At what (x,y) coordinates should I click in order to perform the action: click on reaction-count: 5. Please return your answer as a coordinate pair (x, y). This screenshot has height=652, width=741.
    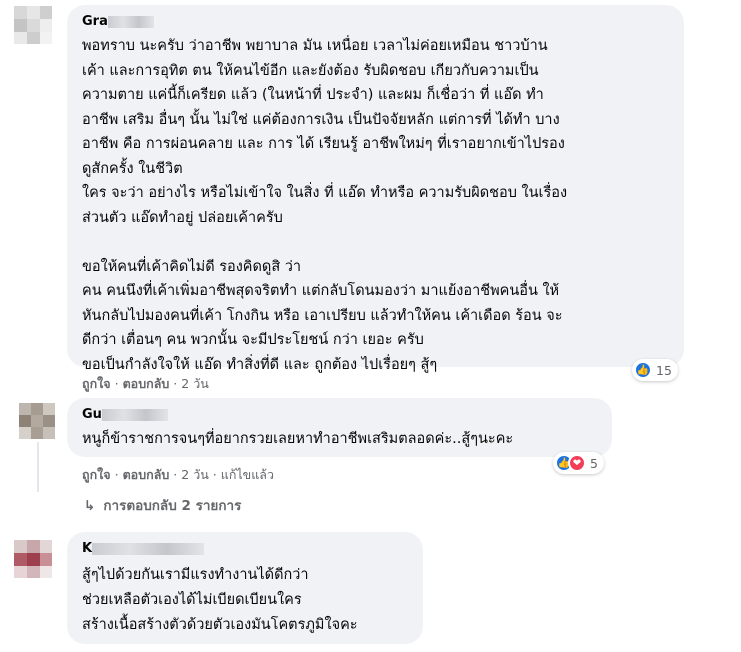
    Looking at the image, I should click on (594, 463).